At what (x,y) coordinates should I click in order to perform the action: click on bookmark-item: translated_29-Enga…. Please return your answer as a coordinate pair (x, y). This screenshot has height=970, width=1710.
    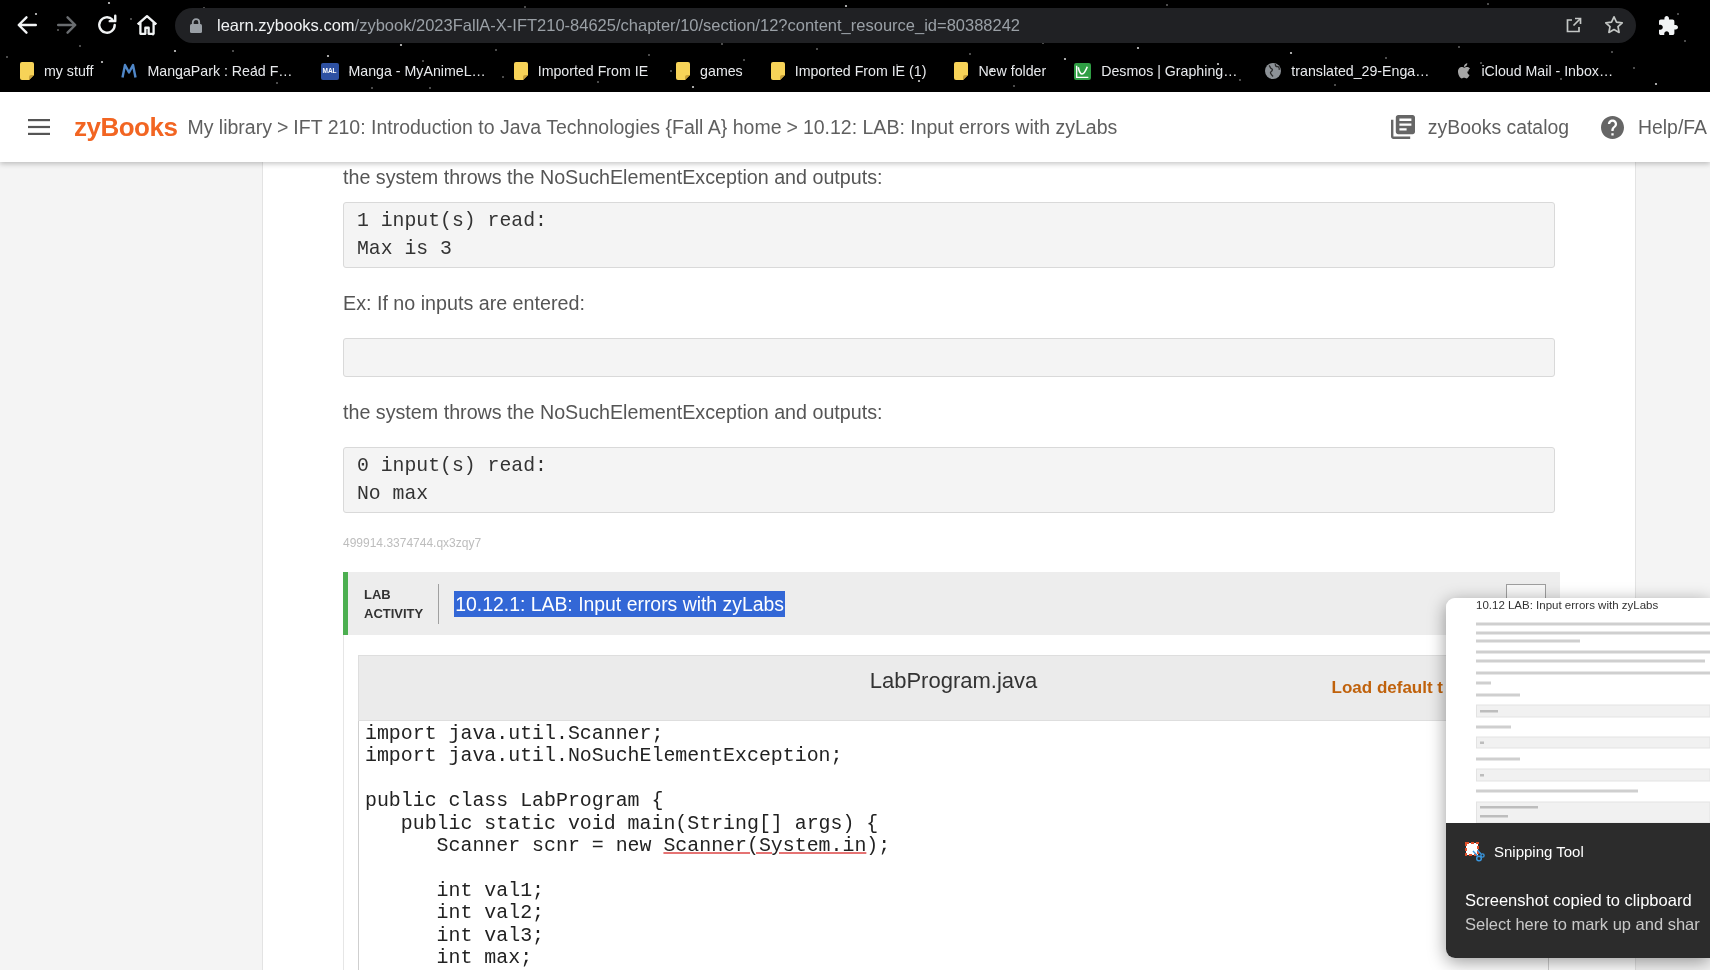
    Looking at the image, I should click on (1347, 71).